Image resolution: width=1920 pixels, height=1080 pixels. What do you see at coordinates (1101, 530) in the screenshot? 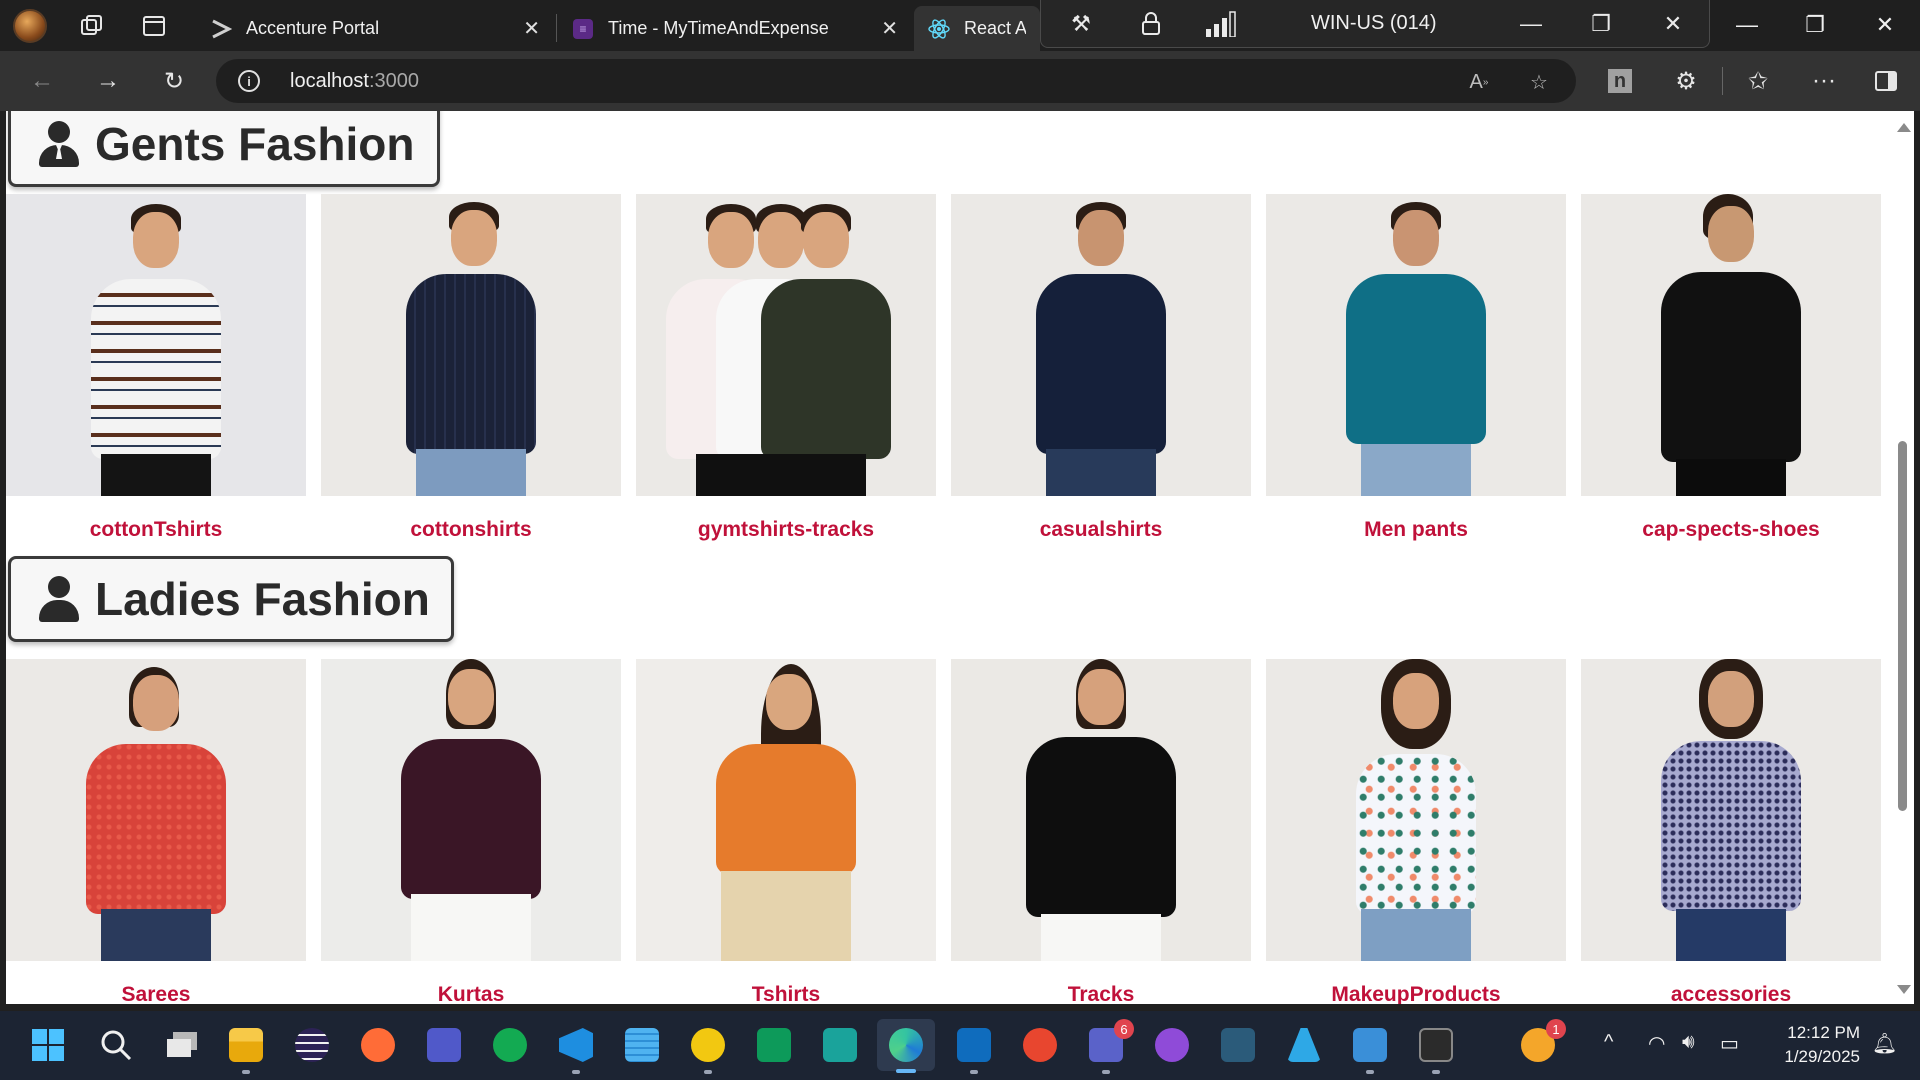
I see `category-link: casualshirts` at bounding box center [1101, 530].